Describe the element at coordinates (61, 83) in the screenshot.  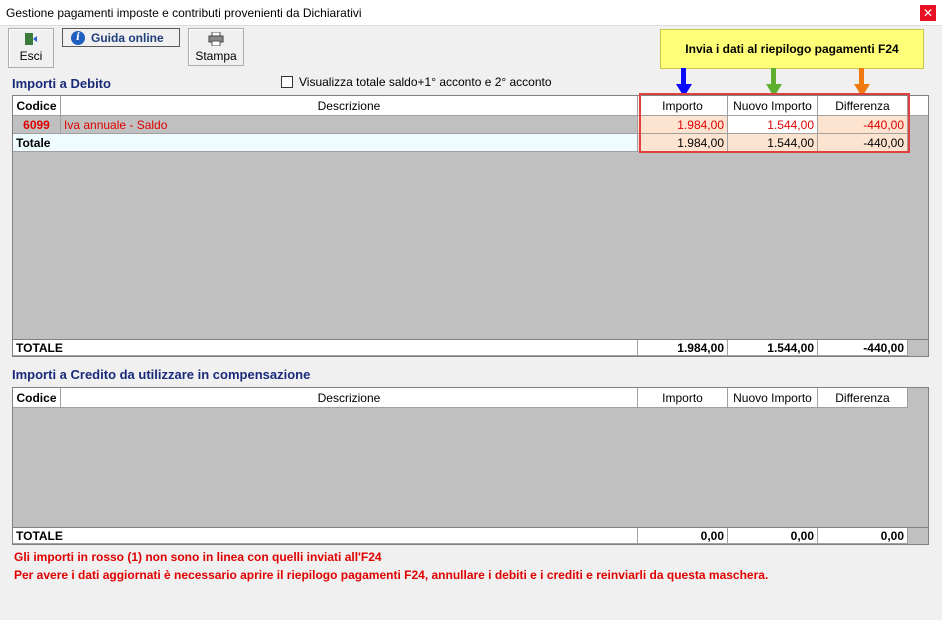
I see `debit-section-title: Importi a Debito` at that location.